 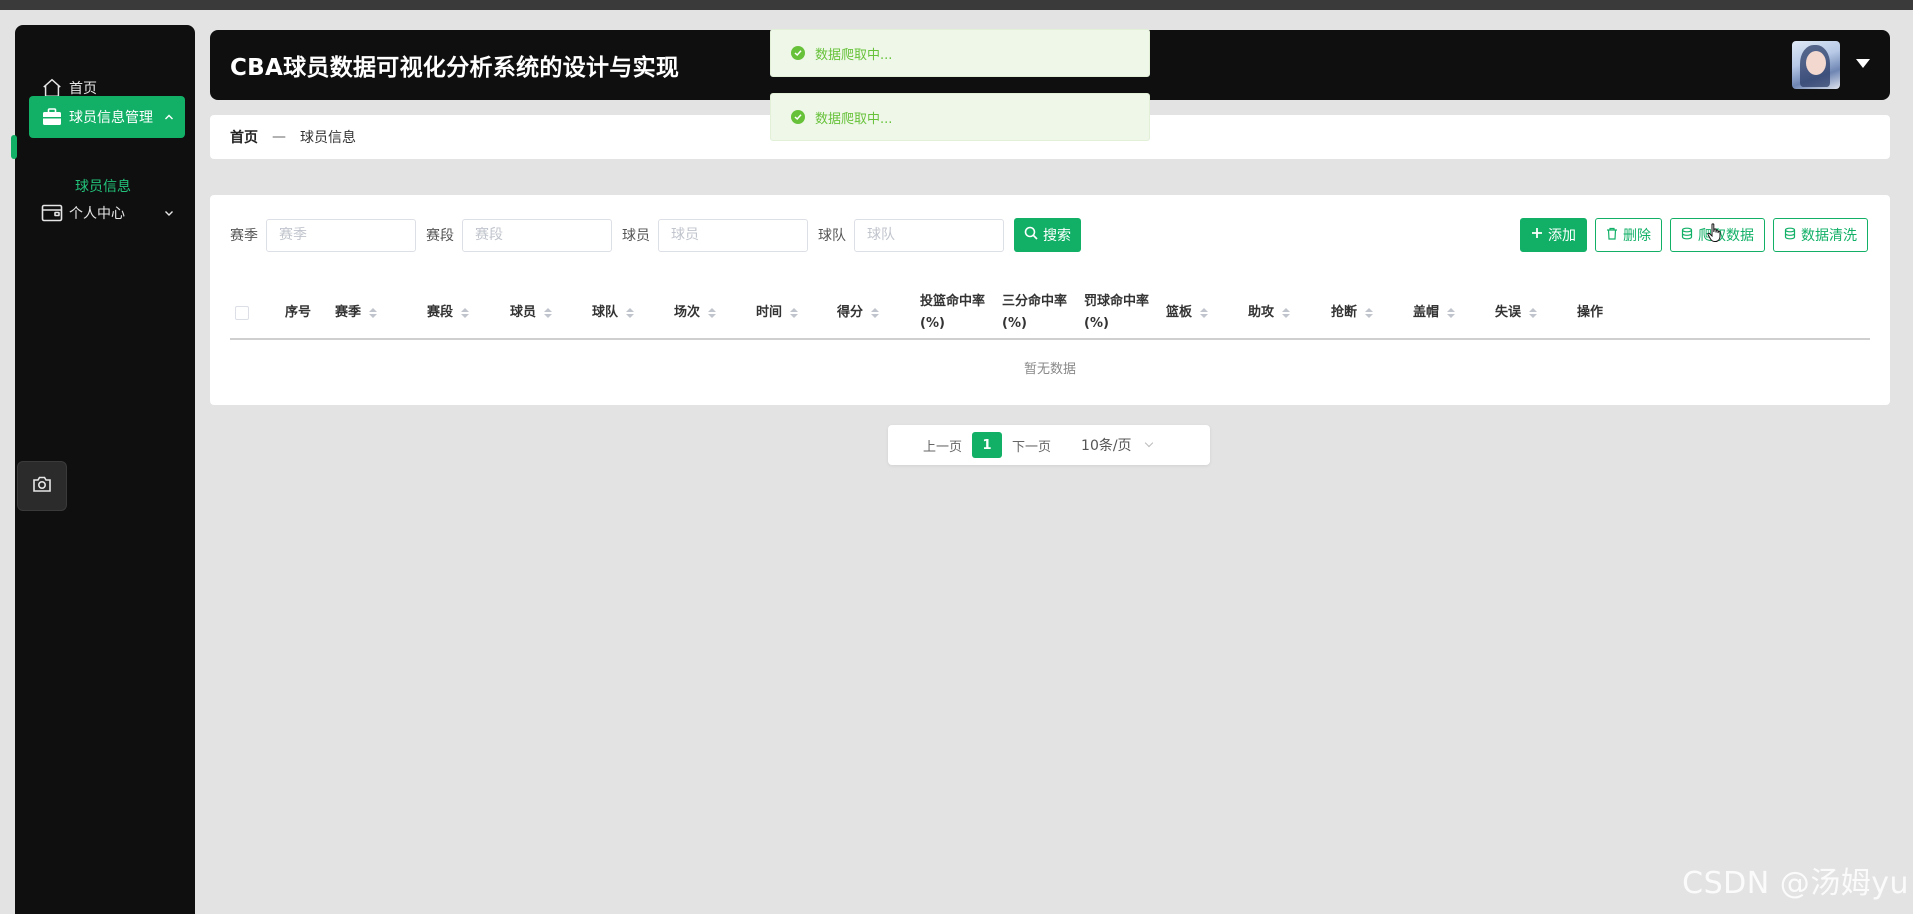 I want to click on breadcrumb-current: 球员信息, so click(x=328, y=138).